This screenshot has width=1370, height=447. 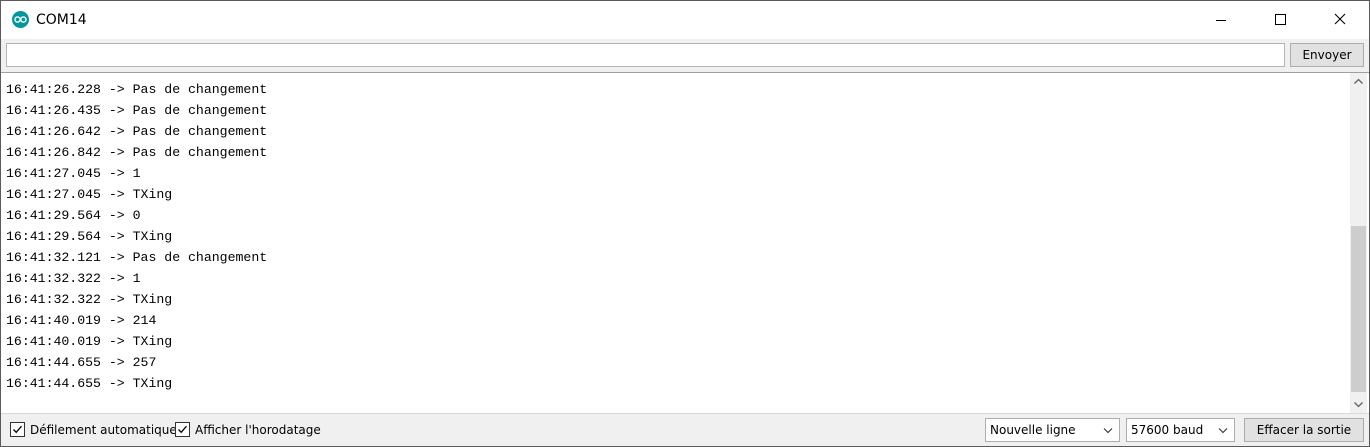 I want to click on line-ending-value: Nouvelle ligne, so click(x=1033, y=430).